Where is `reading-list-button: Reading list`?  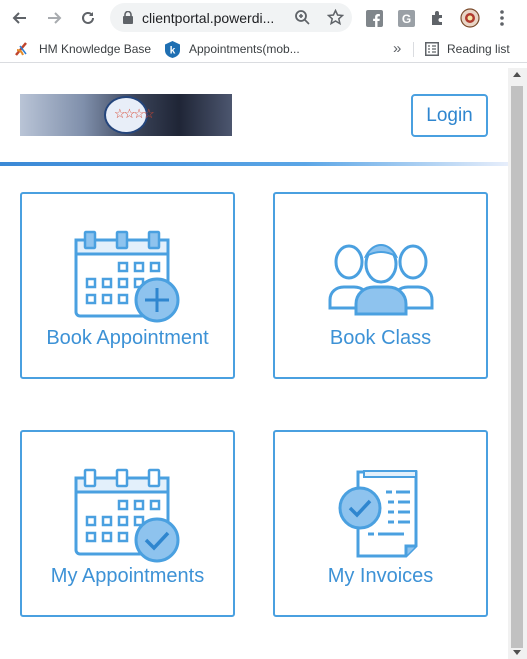
reading-list-button: Reading list is located at coordinates (467, 49).